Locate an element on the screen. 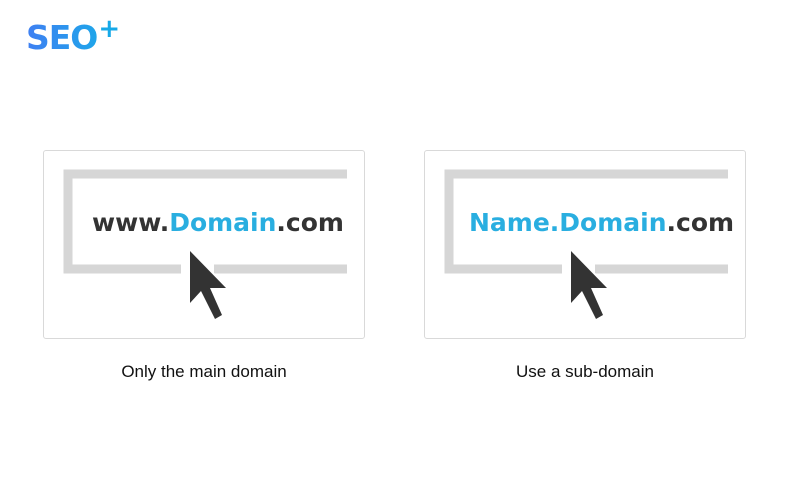 The height and width of the screenshot is (500, 800). logo-text: SEO is located at coordinates (62, 38).